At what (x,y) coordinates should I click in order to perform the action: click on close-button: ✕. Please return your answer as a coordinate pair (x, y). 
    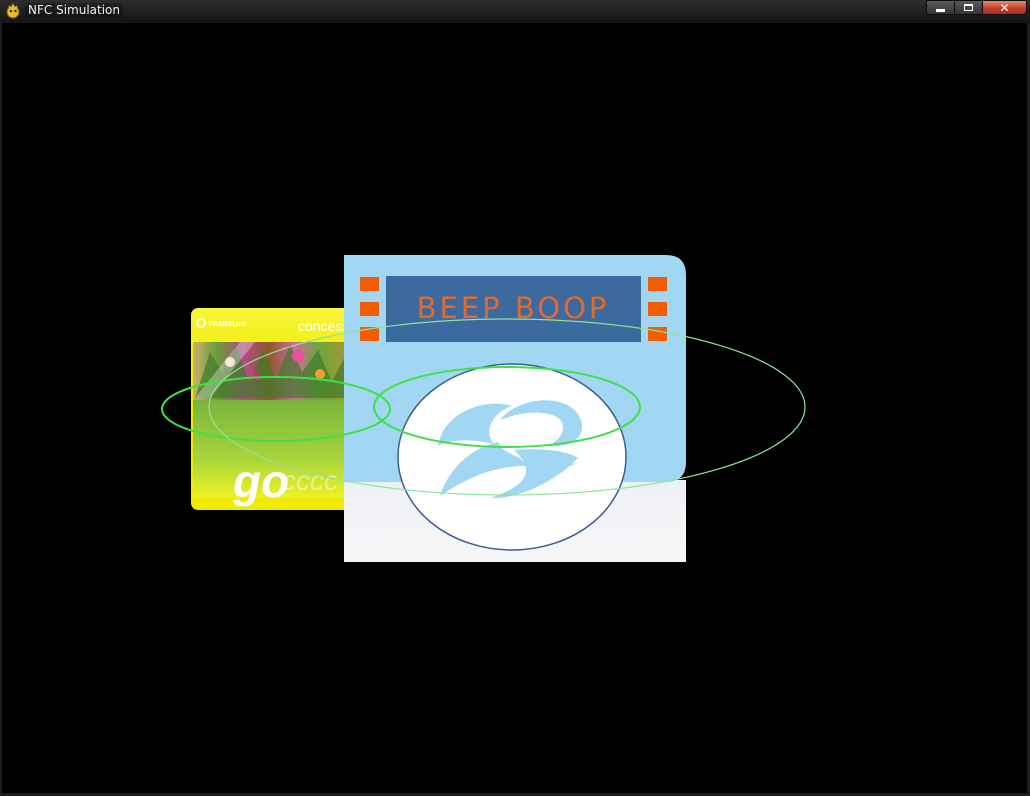
    Looking at the image, I should click on (1004, 7).